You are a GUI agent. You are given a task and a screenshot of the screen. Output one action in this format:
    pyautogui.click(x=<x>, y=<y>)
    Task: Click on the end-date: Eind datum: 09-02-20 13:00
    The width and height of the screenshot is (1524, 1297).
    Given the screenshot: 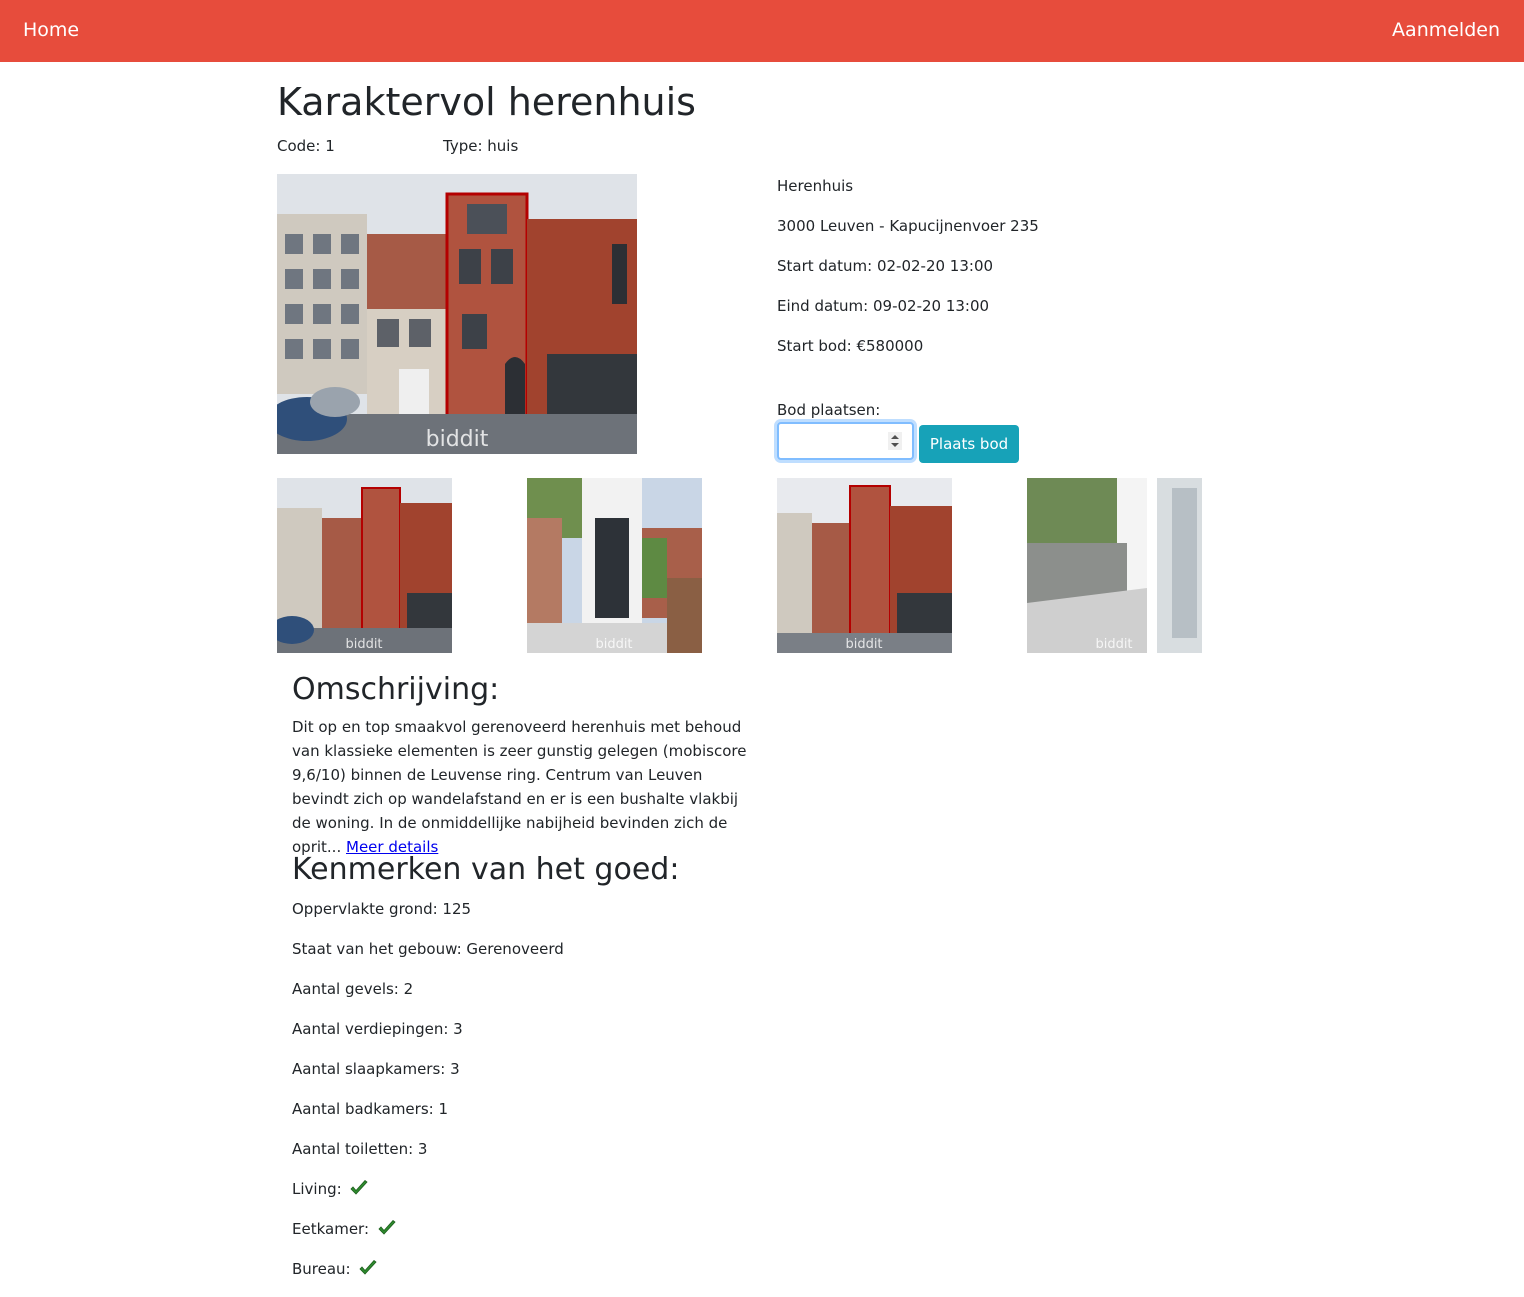 What is the action you would take?
    pyautogui.click(x=883, y=306)
    